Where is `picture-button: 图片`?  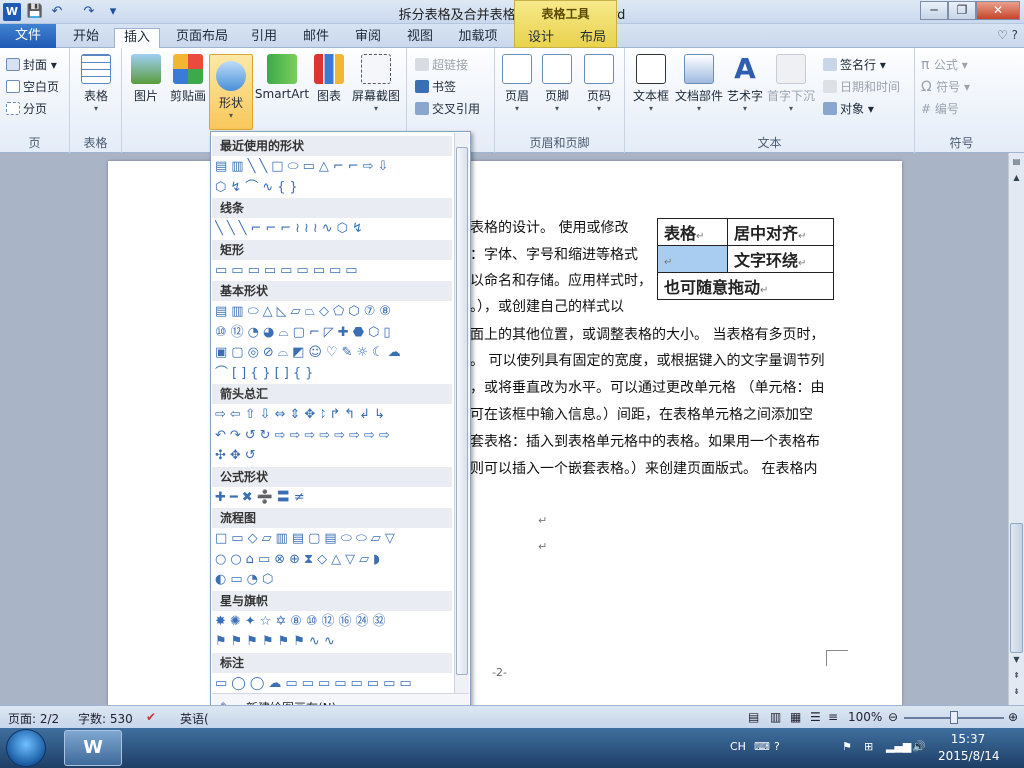 picture-button: 图片 is located at coordinates (146, 79).